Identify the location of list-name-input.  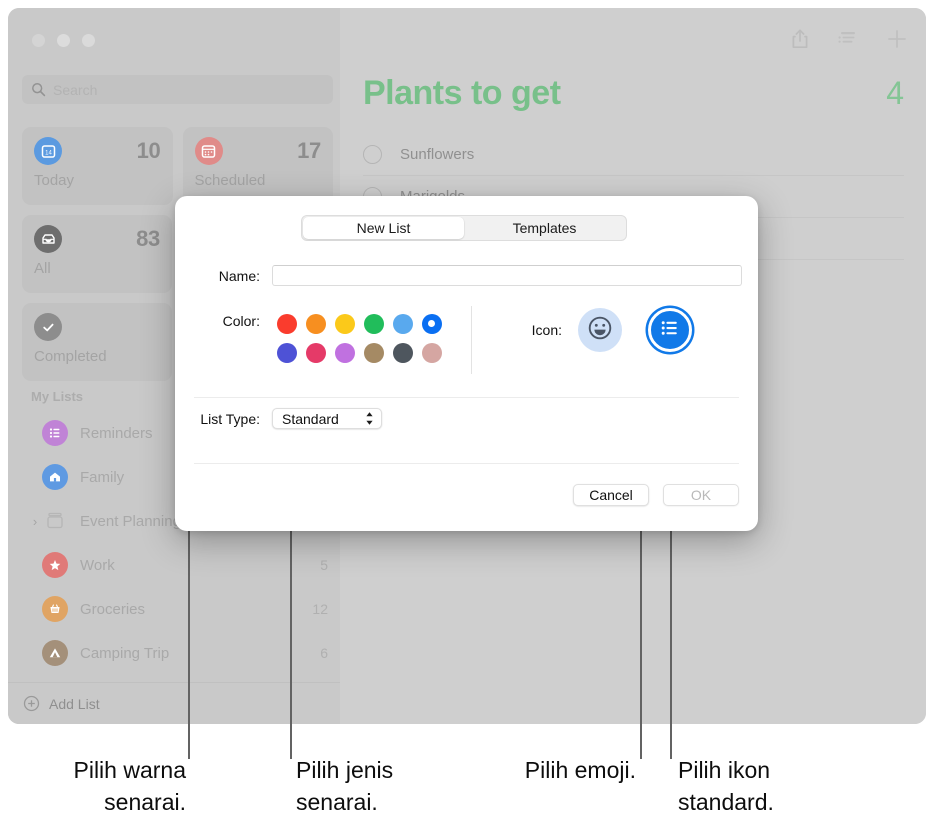
(507, 275).